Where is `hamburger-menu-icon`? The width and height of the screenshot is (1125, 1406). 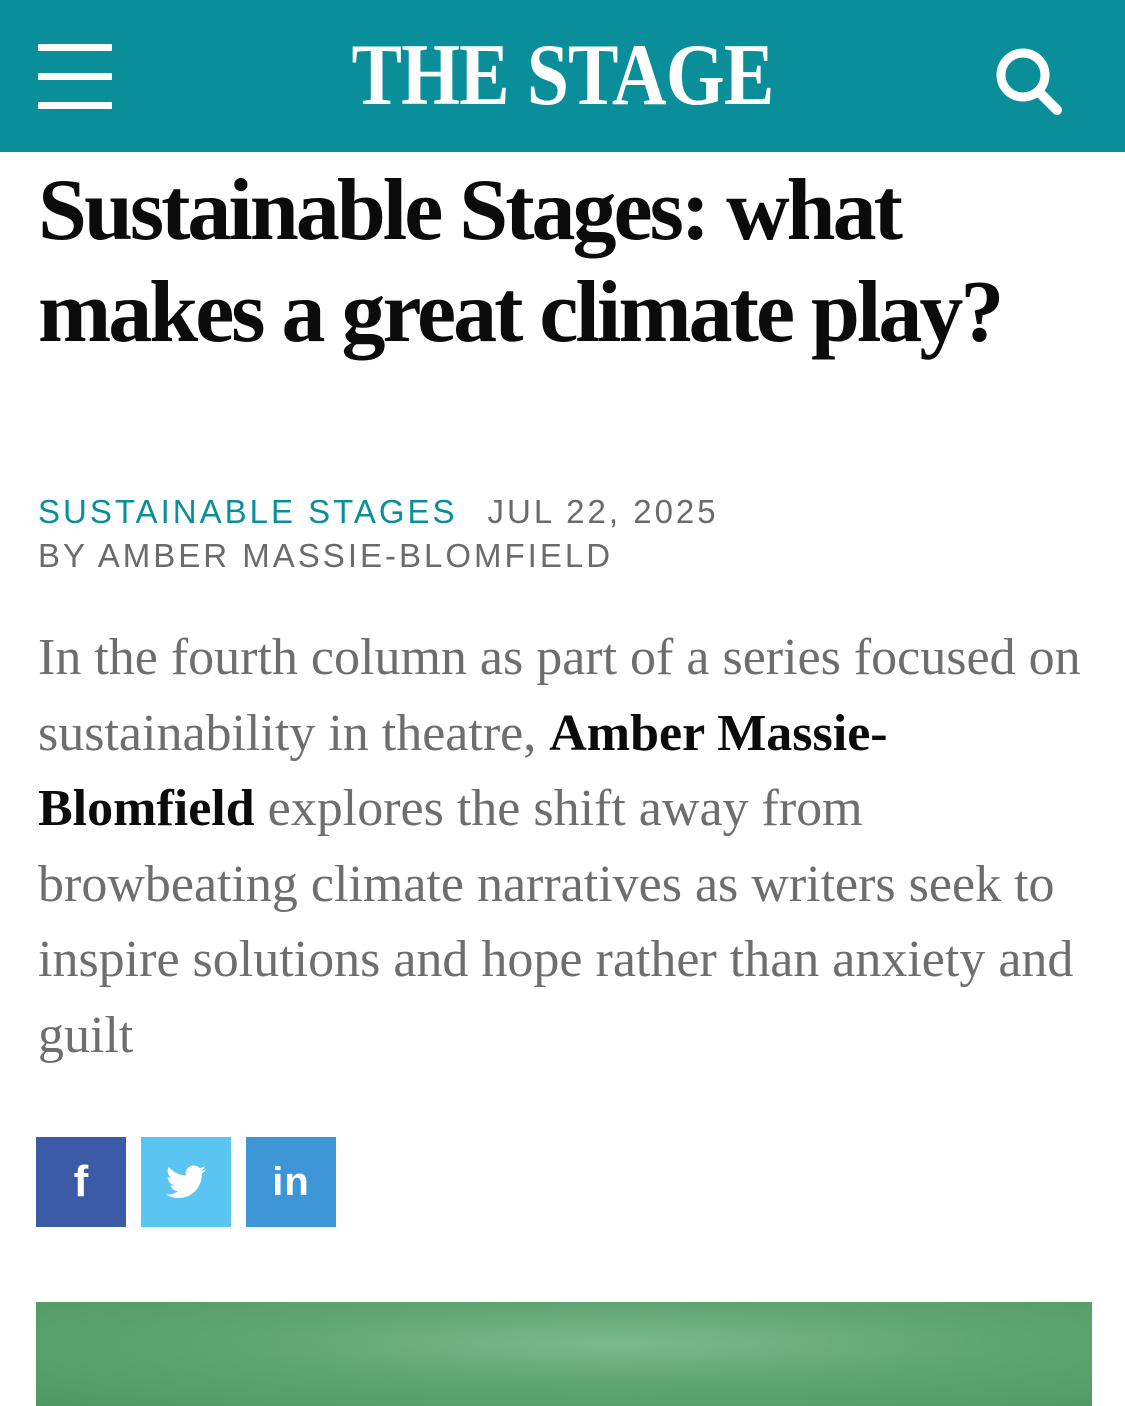
hamburger-menu-icon is located at coordinates (75, 77).